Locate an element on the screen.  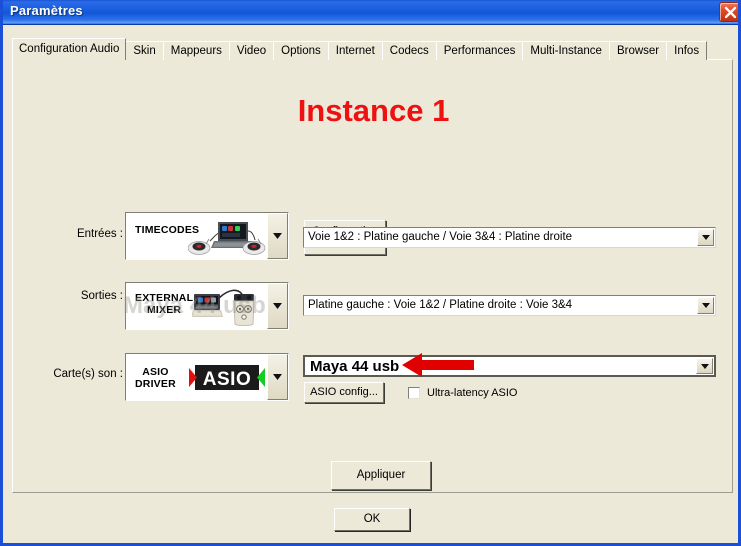
soundcards-mode-combobox: ASIO DRIVER ASIO is located at coordinates (207, 377).